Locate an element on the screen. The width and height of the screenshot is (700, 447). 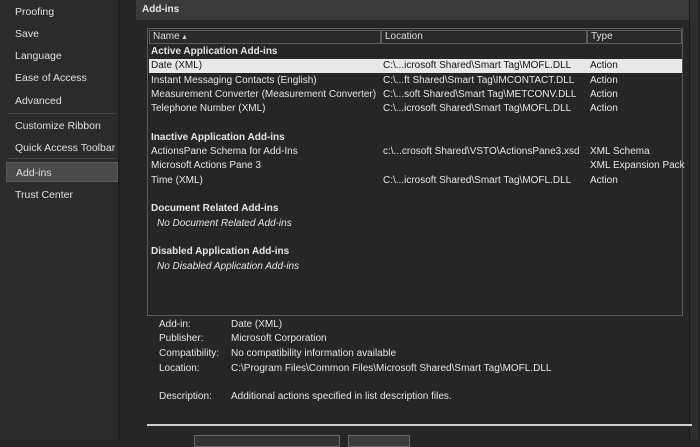
detail-value: Microsoft Corporation is located at coordinates (279, 338).